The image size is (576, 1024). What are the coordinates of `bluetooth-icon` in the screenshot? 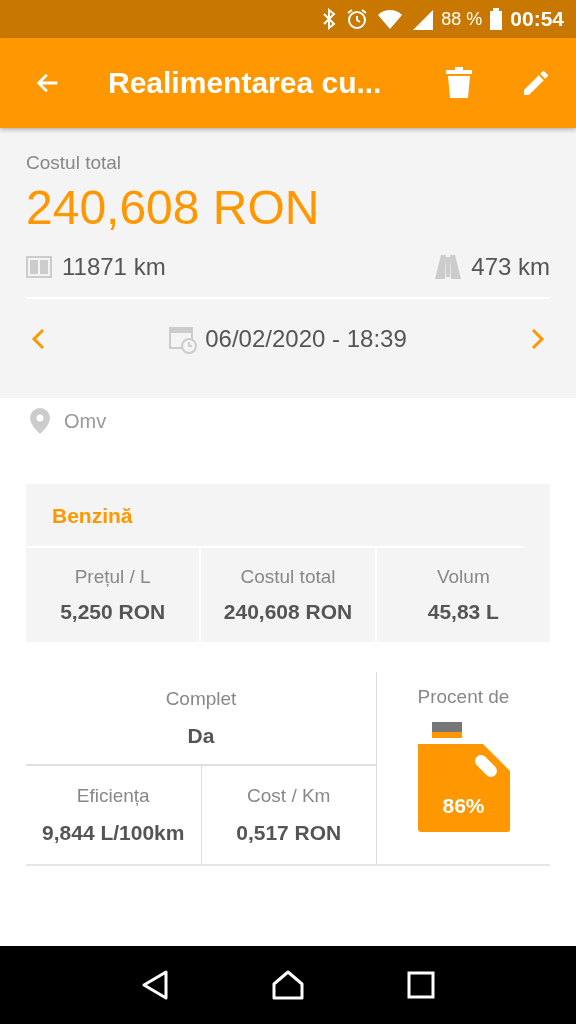 It's located at (329, 19).